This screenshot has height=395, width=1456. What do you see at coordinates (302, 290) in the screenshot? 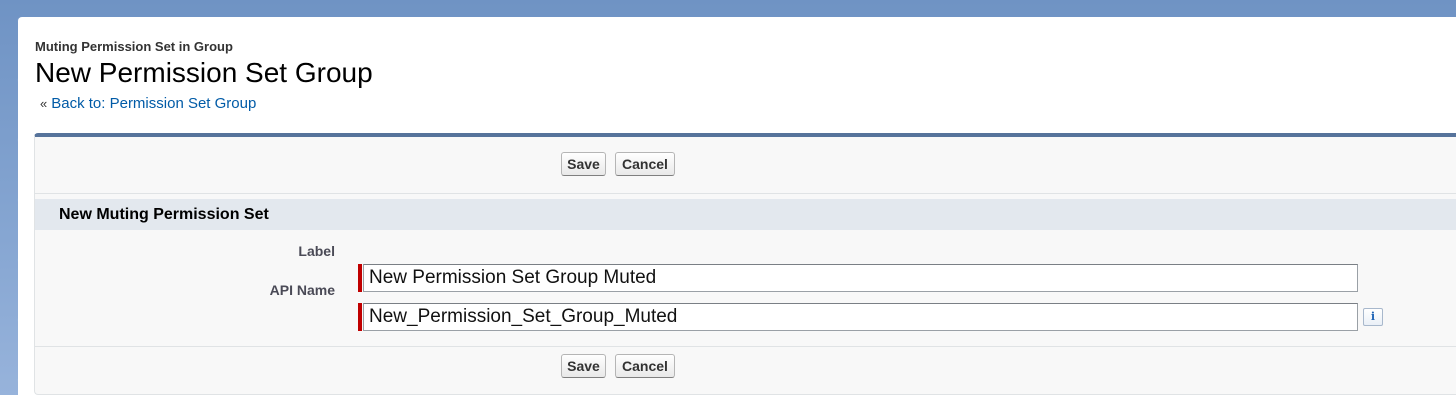
I see `api-name-field-label: API Name` at bounding box center [302, 290].